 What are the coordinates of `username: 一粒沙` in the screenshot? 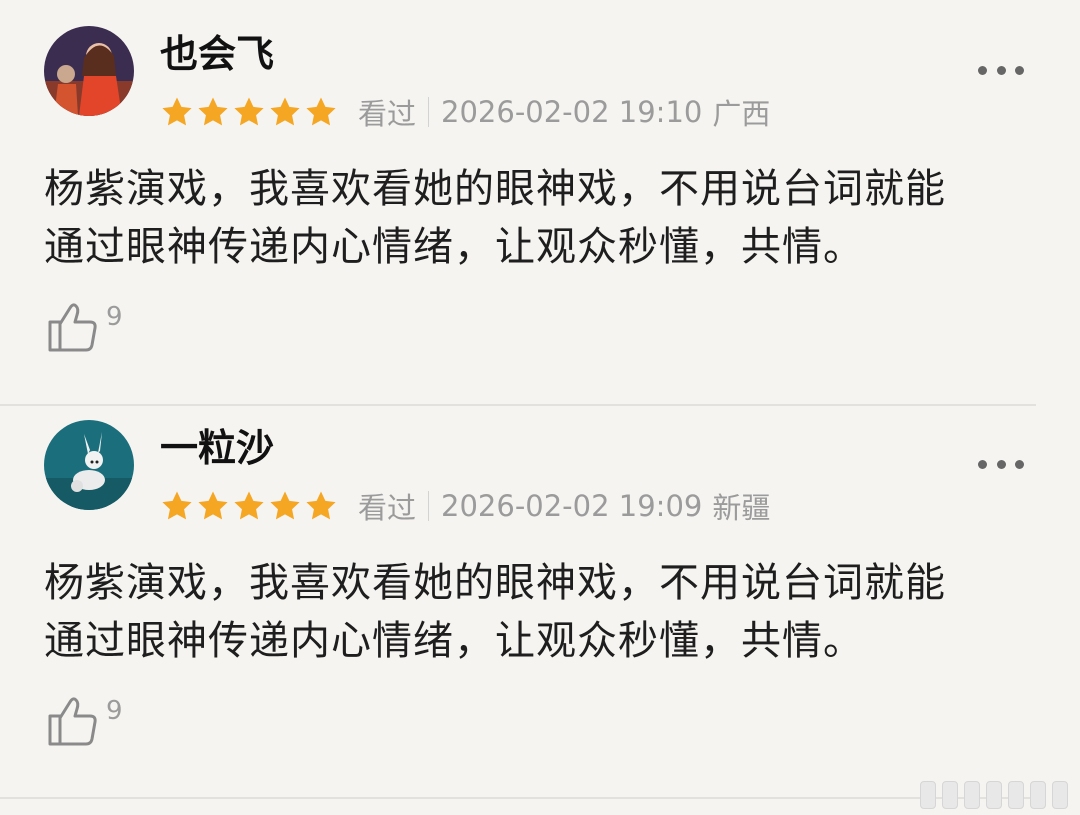 It's located at (217, 448).